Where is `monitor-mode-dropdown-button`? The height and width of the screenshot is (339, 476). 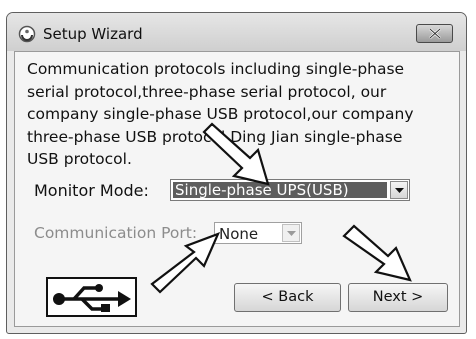
monitor-mode-dropdown-button is located at coordinates (399, 190).